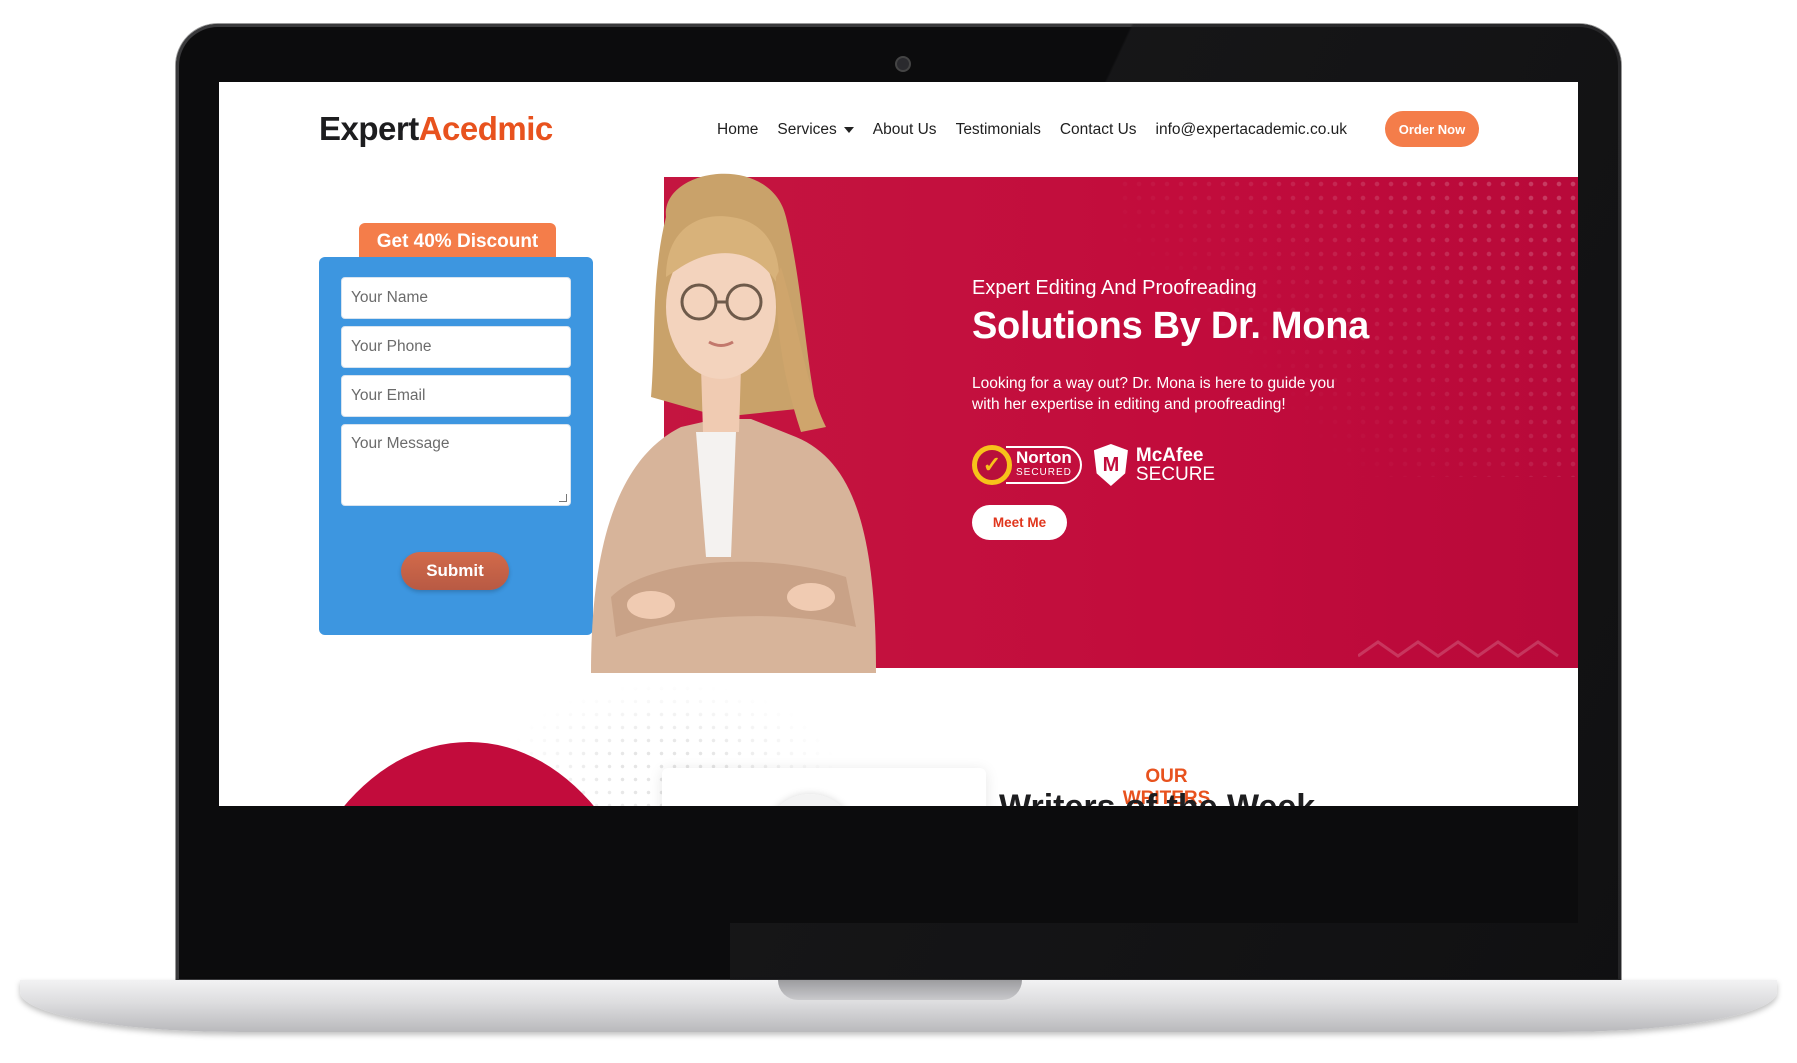  Describe the element at coordinates (900, 990) in the screenshot. I see `laptop-notch` at that location.